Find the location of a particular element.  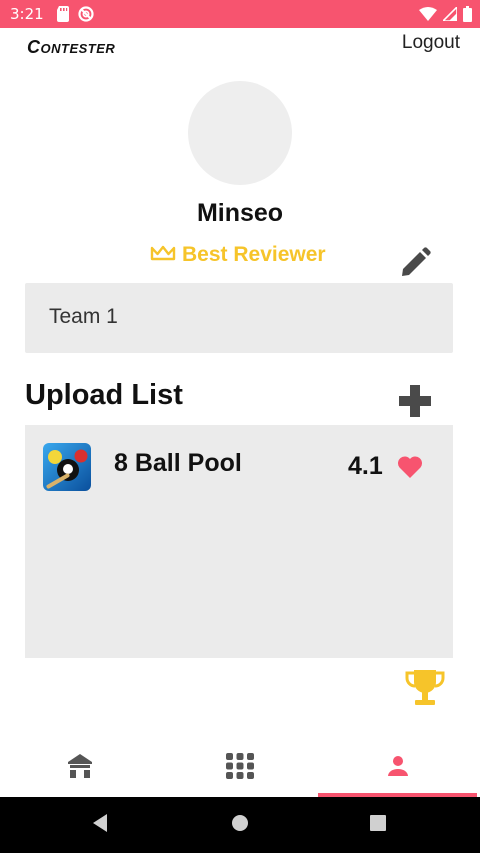

nav-grid is located at coordinates (240, 768).